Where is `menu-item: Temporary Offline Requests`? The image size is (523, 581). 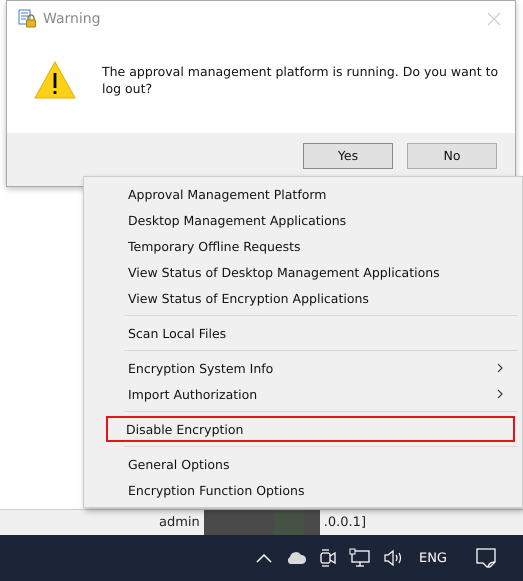
menu-item: Temporary Offline Requests is located at coordinates (303, 246).